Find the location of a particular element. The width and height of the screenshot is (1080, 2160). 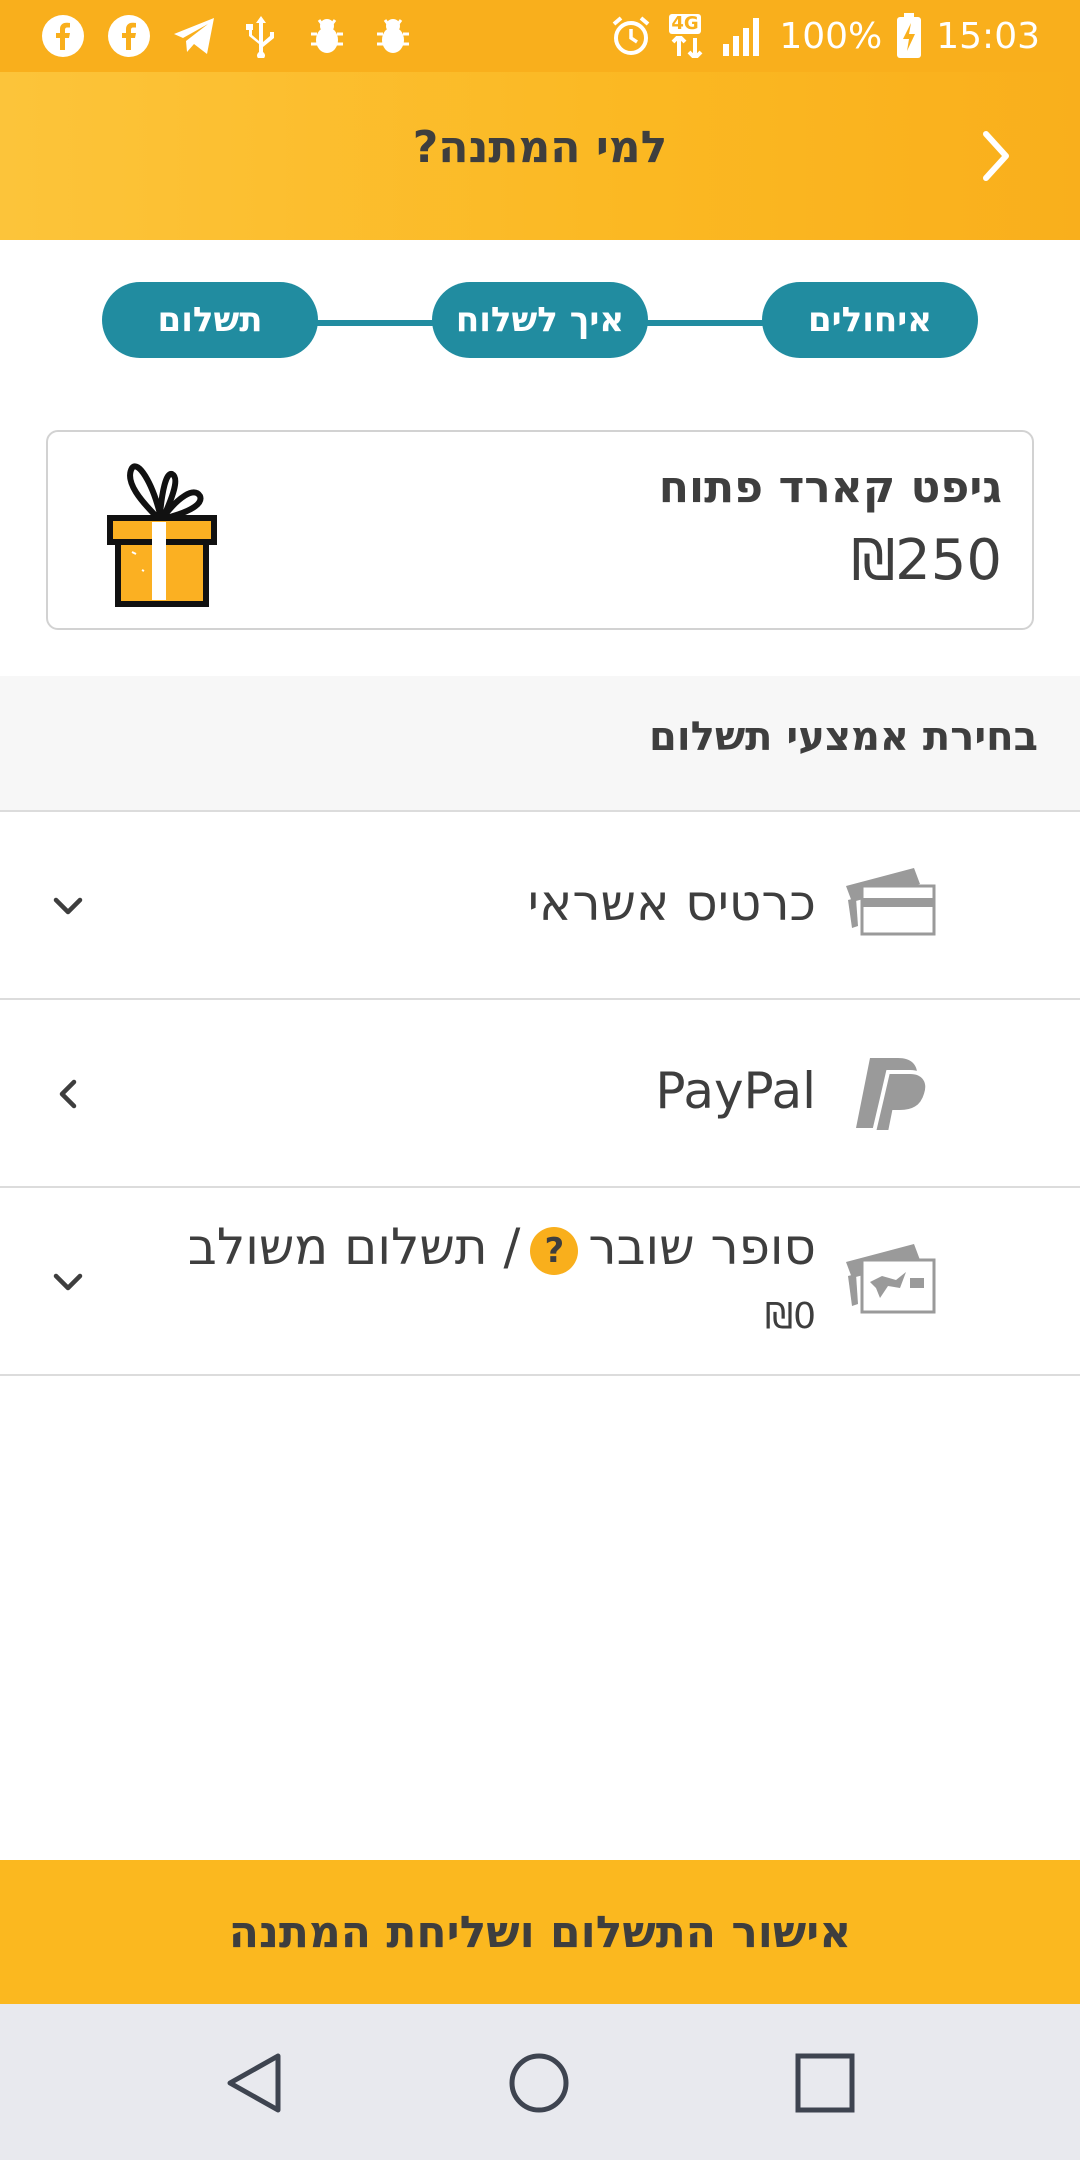

home-circle-icon is located at coordinates (539, 2083).